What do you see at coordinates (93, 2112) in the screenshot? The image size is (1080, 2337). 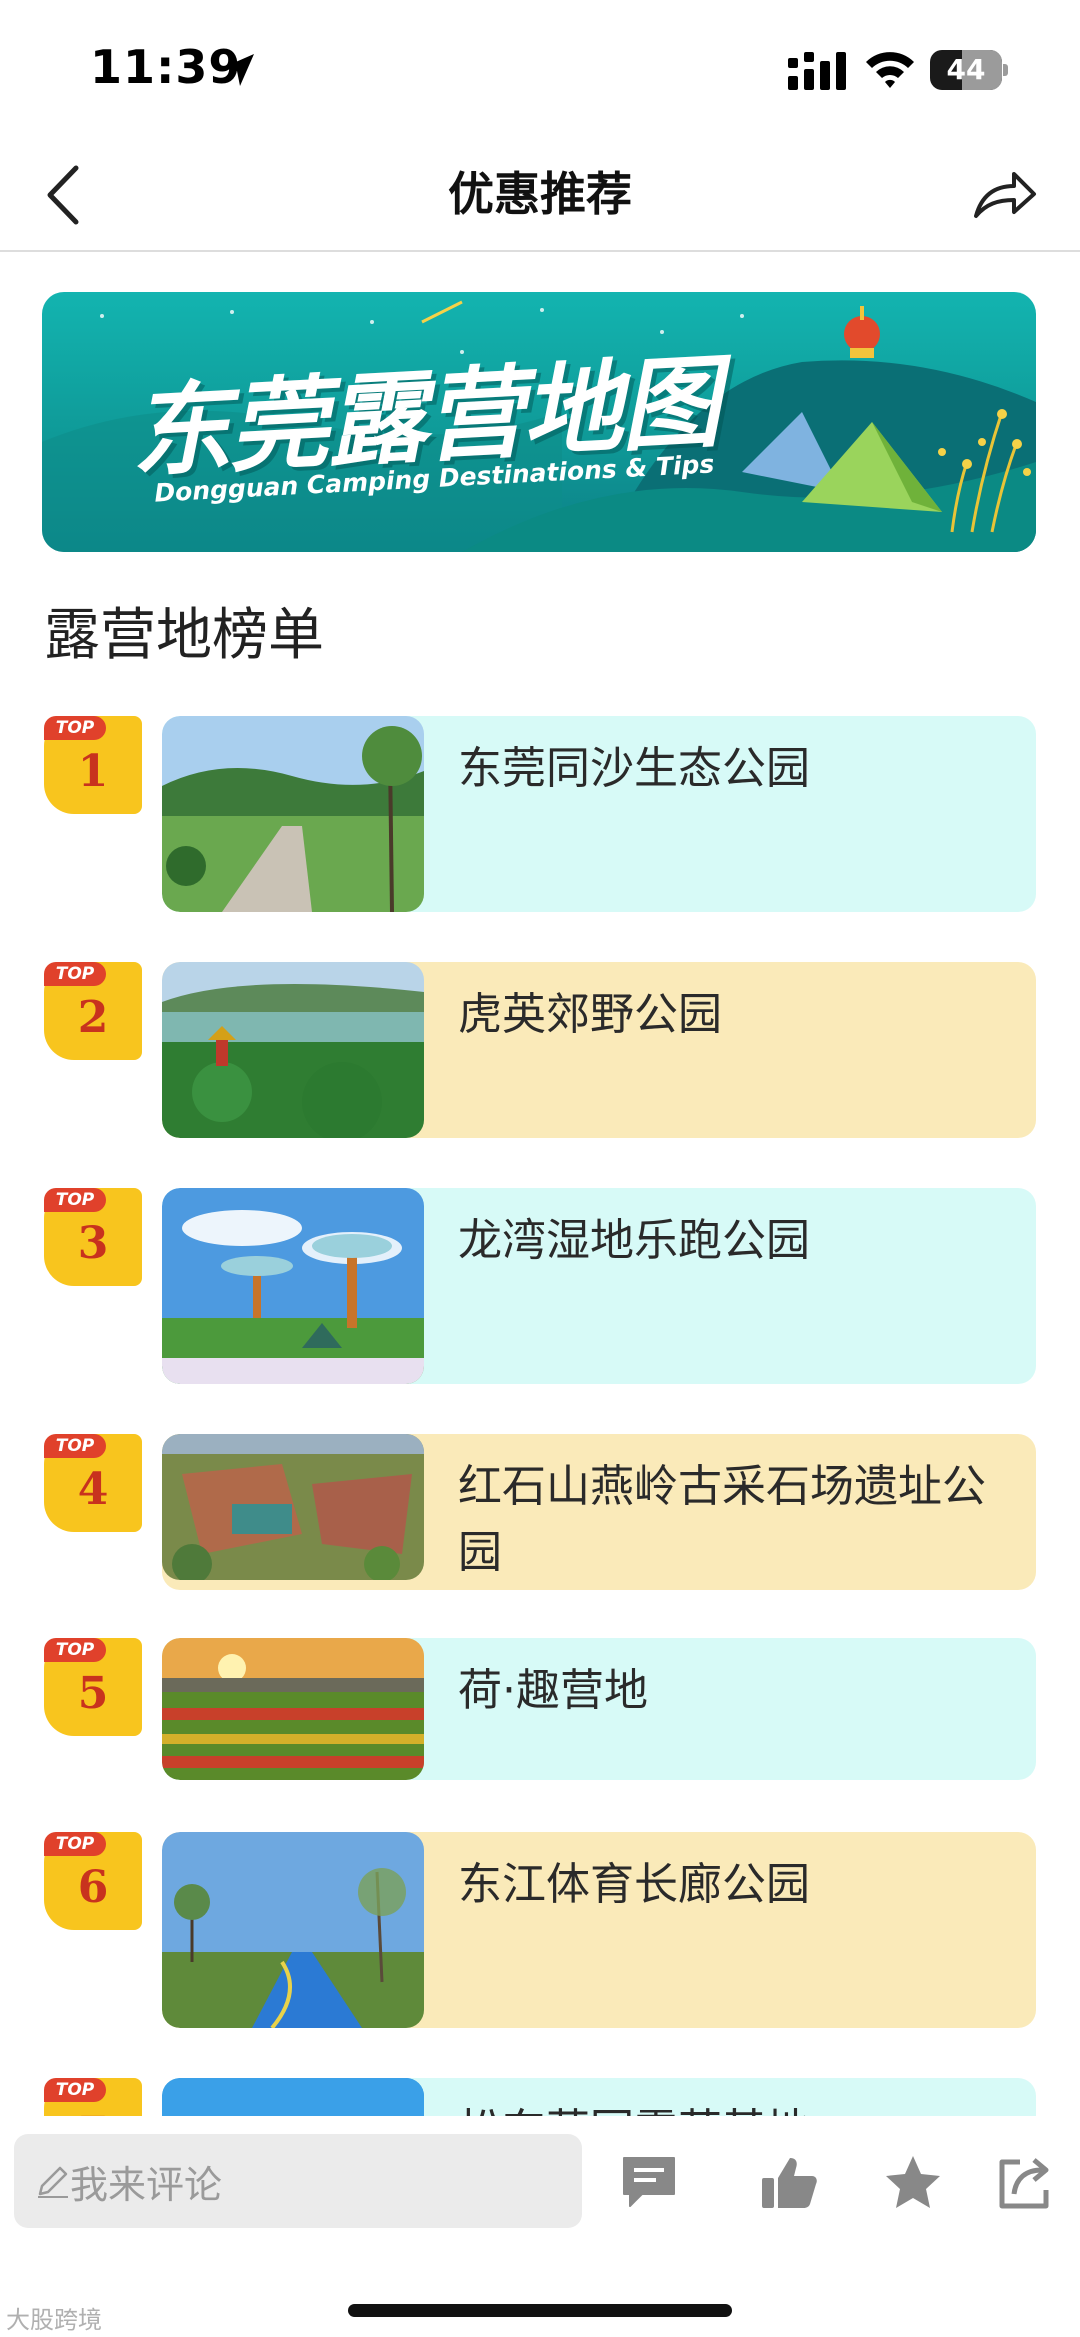 I see `rank-number: 7` at bounding box center [93, 2112].